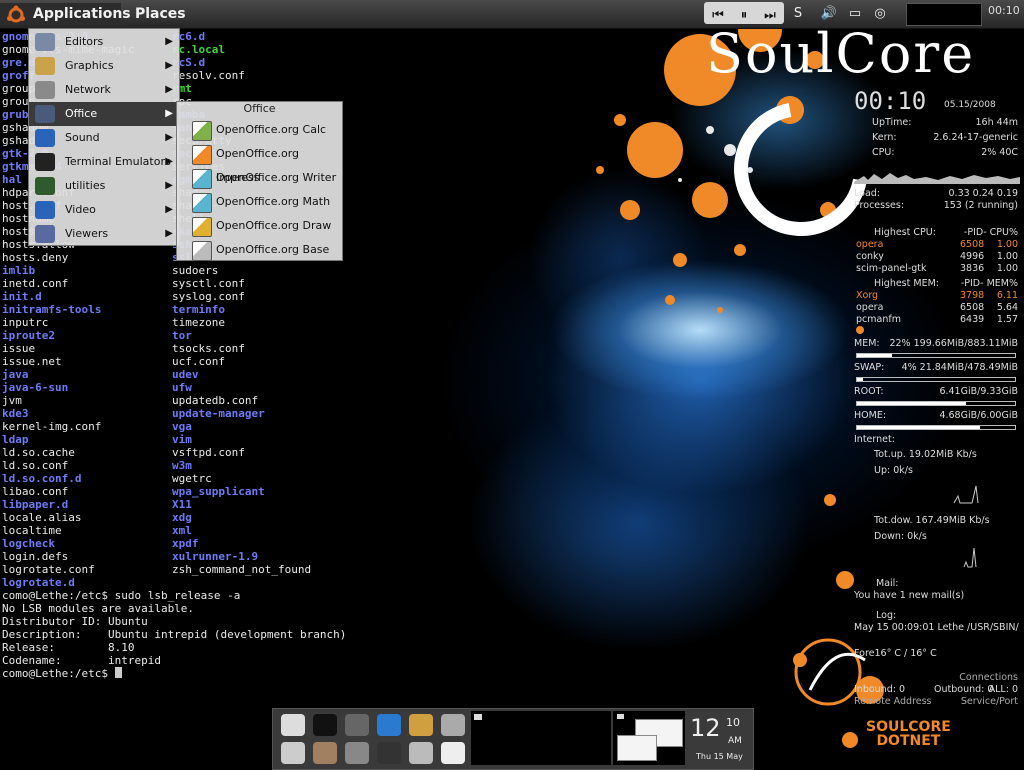 This screenshot has height=770, width=1024. Describe the element at coordinates (113, 309) in the screenshot. I see `terminal-line: initramfs-tools terminfo` at that location.